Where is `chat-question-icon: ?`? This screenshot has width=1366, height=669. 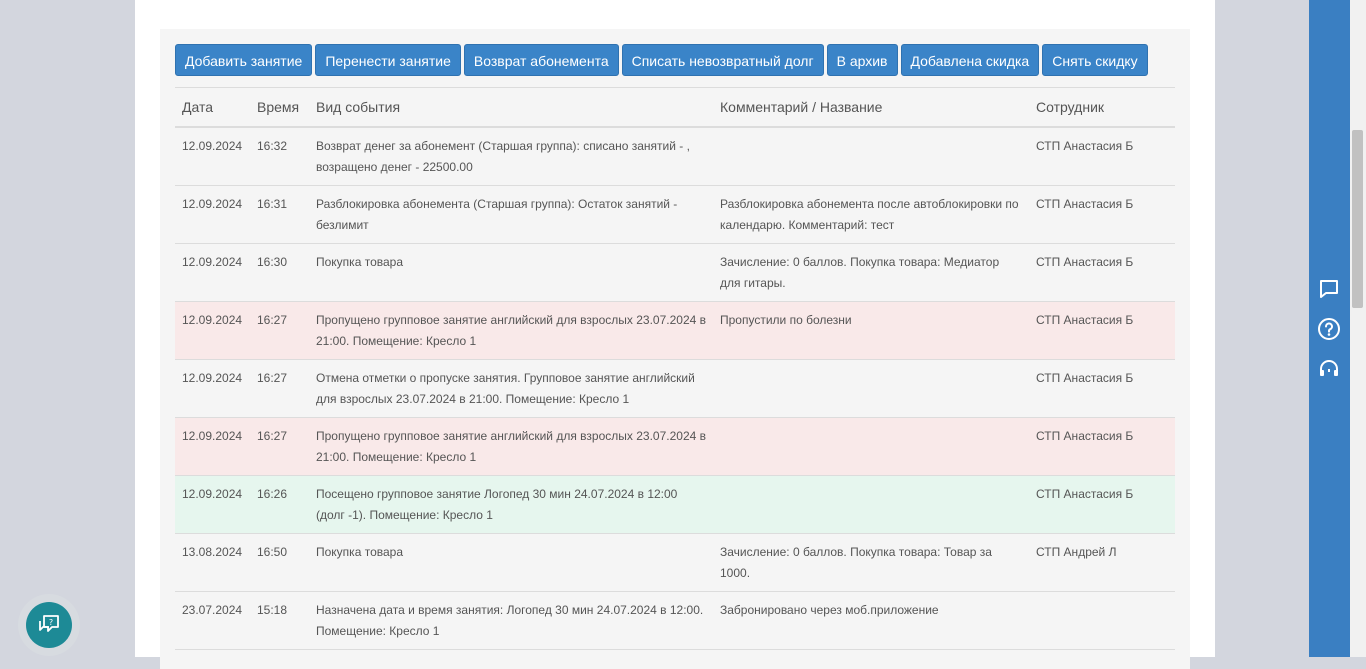 chat-question-icon: ? is located at coordinates (49, 625).